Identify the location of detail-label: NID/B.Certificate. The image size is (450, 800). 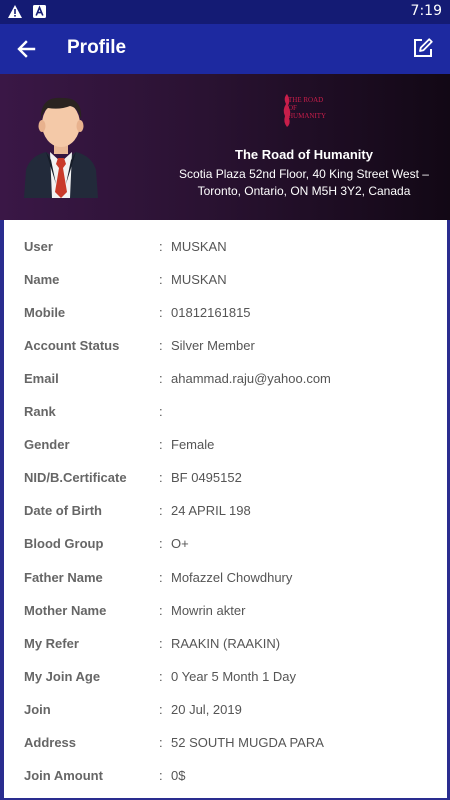
(75, 478).